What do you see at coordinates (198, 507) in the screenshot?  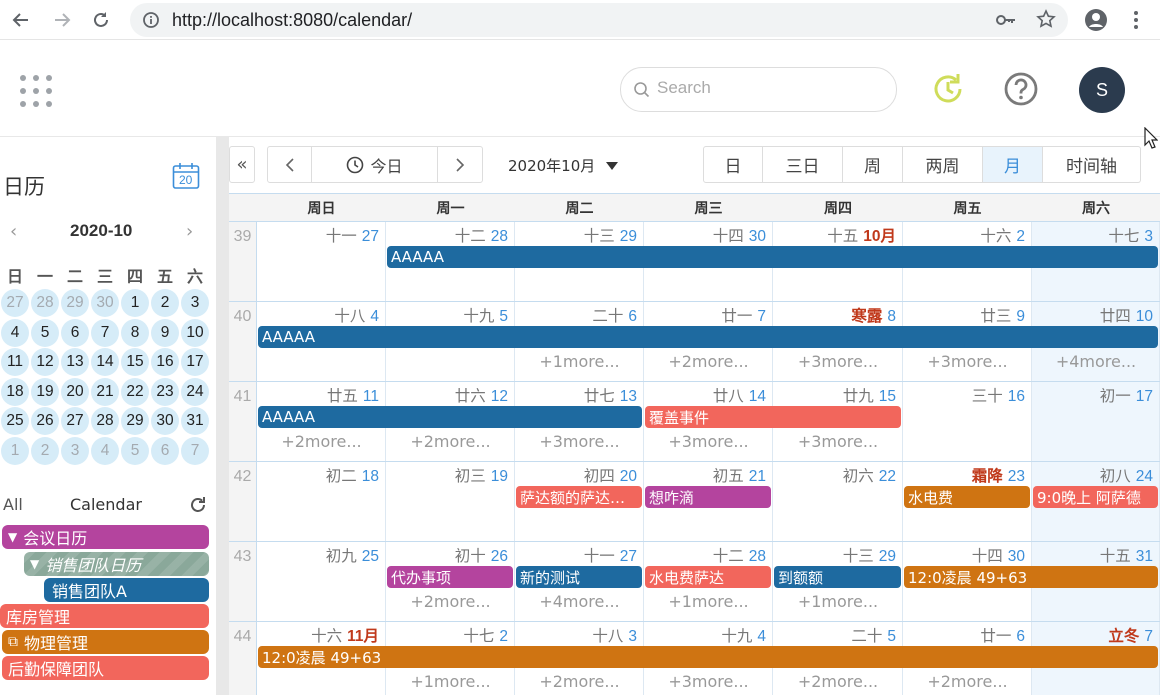 I see `refresh-icon` at bounding box center [198, 507].